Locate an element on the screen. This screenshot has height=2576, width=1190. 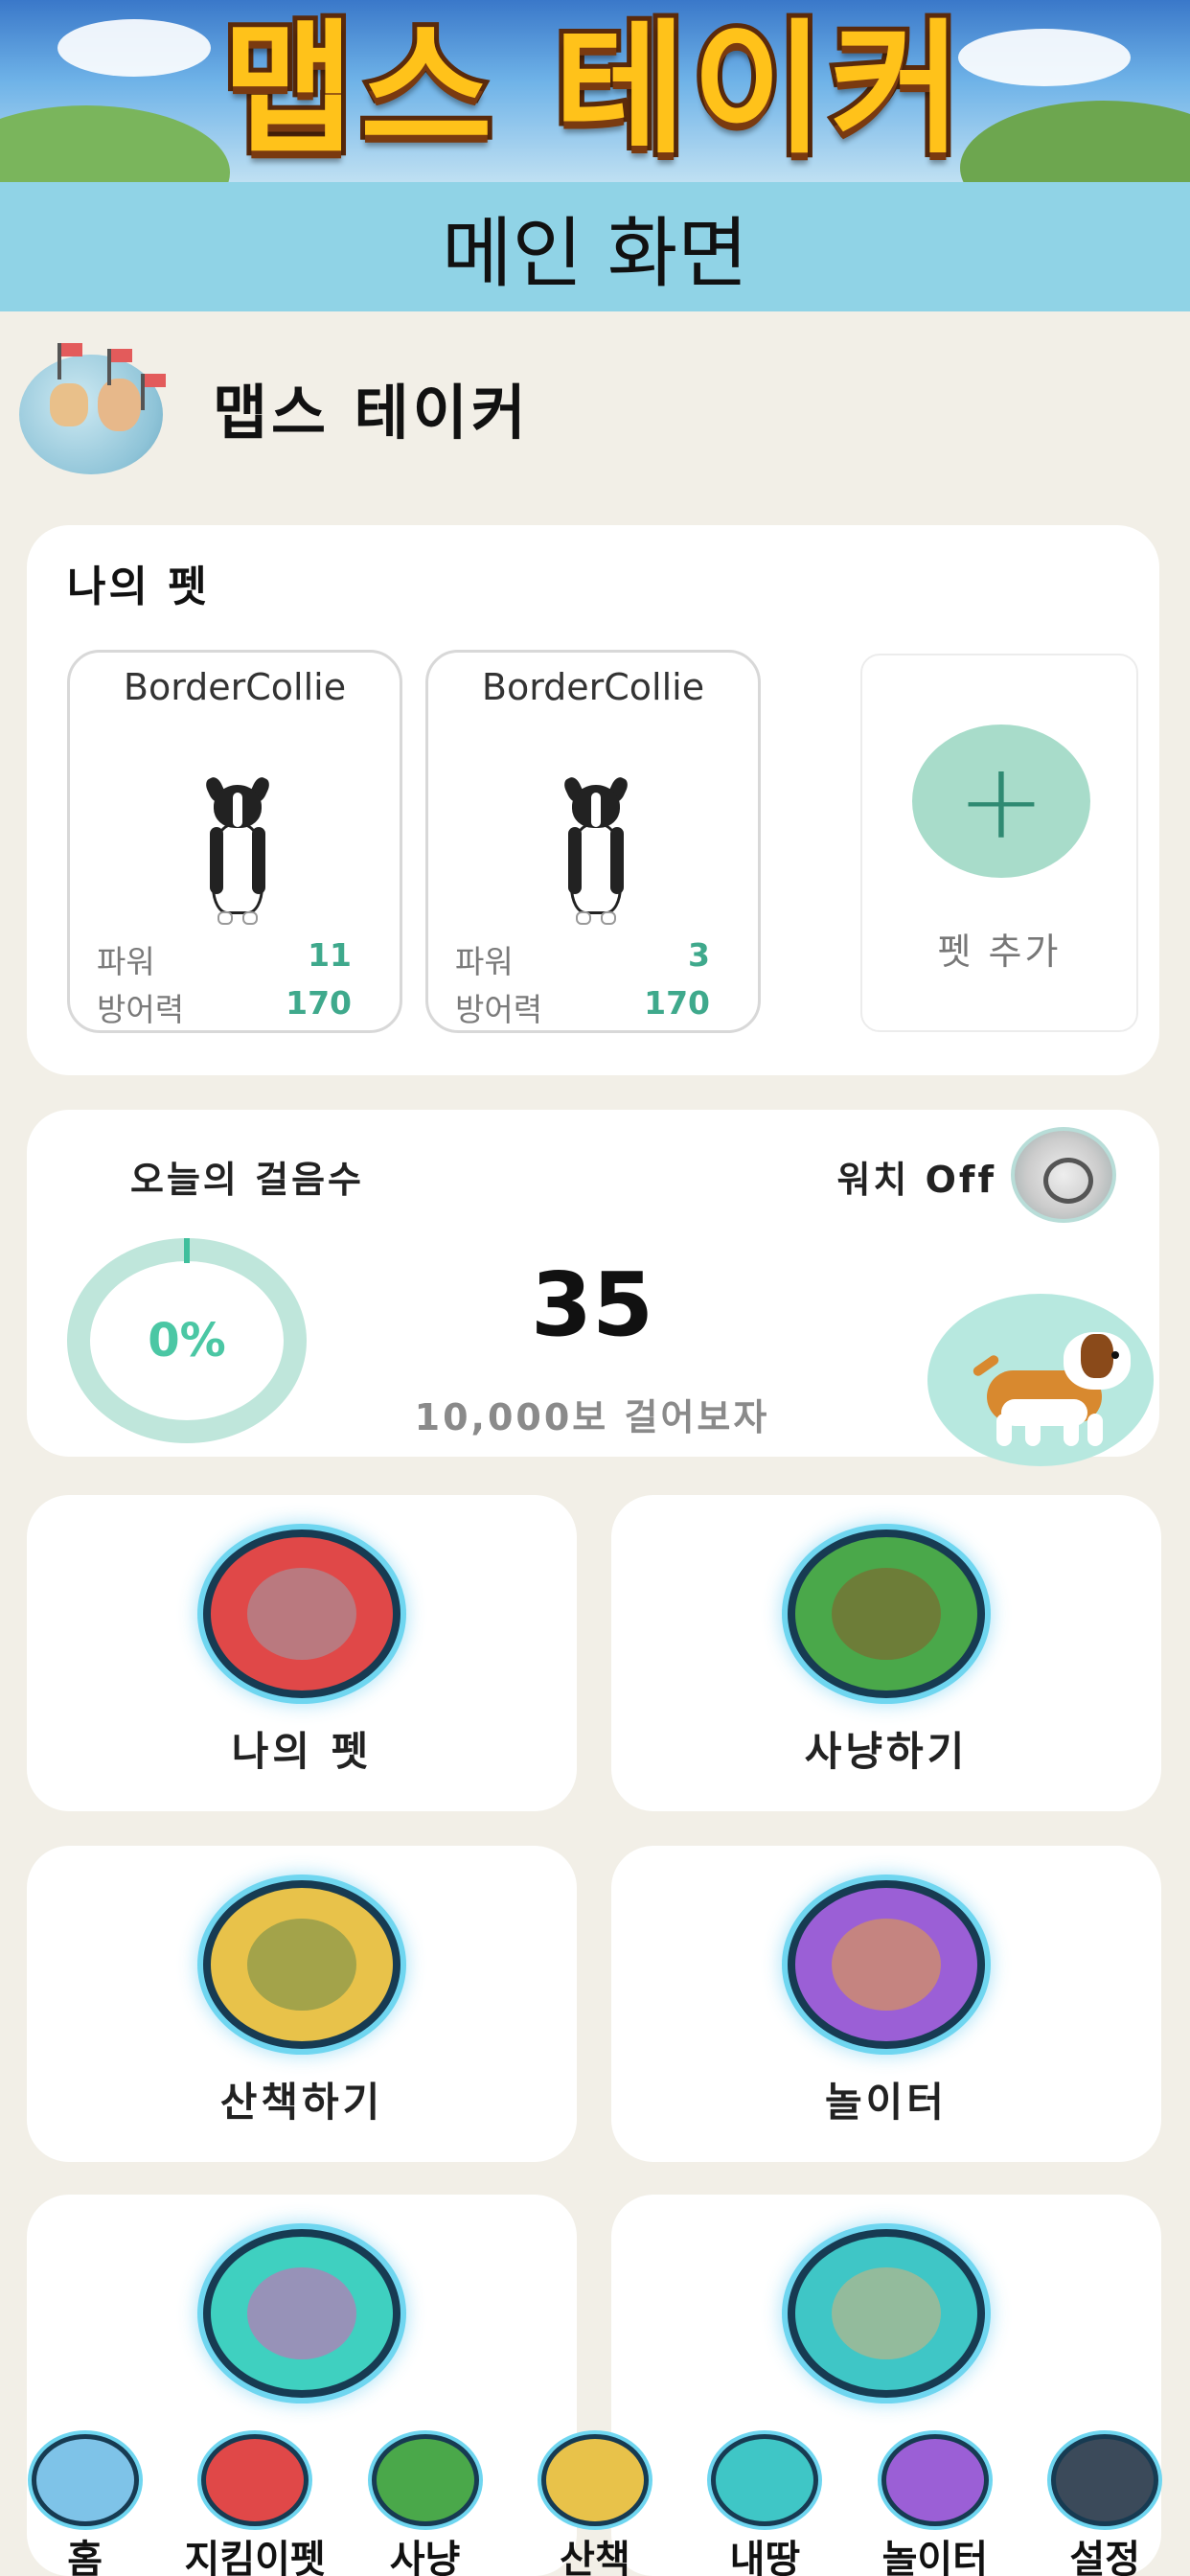
user-row: 맵스 테이커 is located at coordinates (271, 407).